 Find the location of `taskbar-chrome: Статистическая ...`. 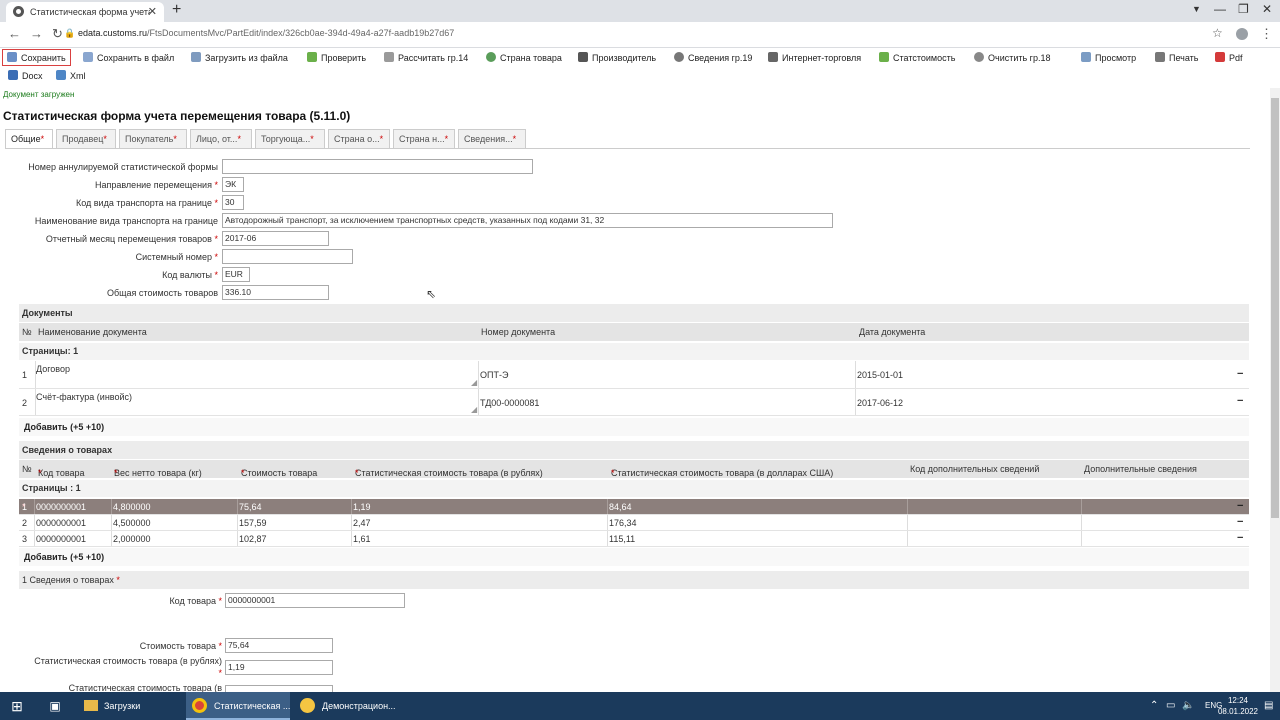

taskbar-chrome: Статистическая ... is located at coordinates (238, 706).